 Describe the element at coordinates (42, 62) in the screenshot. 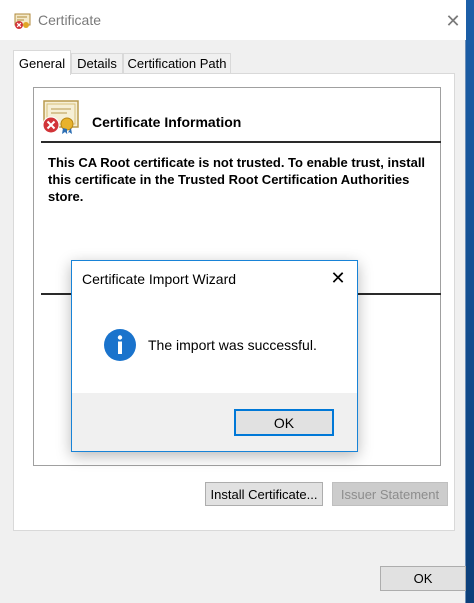

I see `tab-general: General` at that location.